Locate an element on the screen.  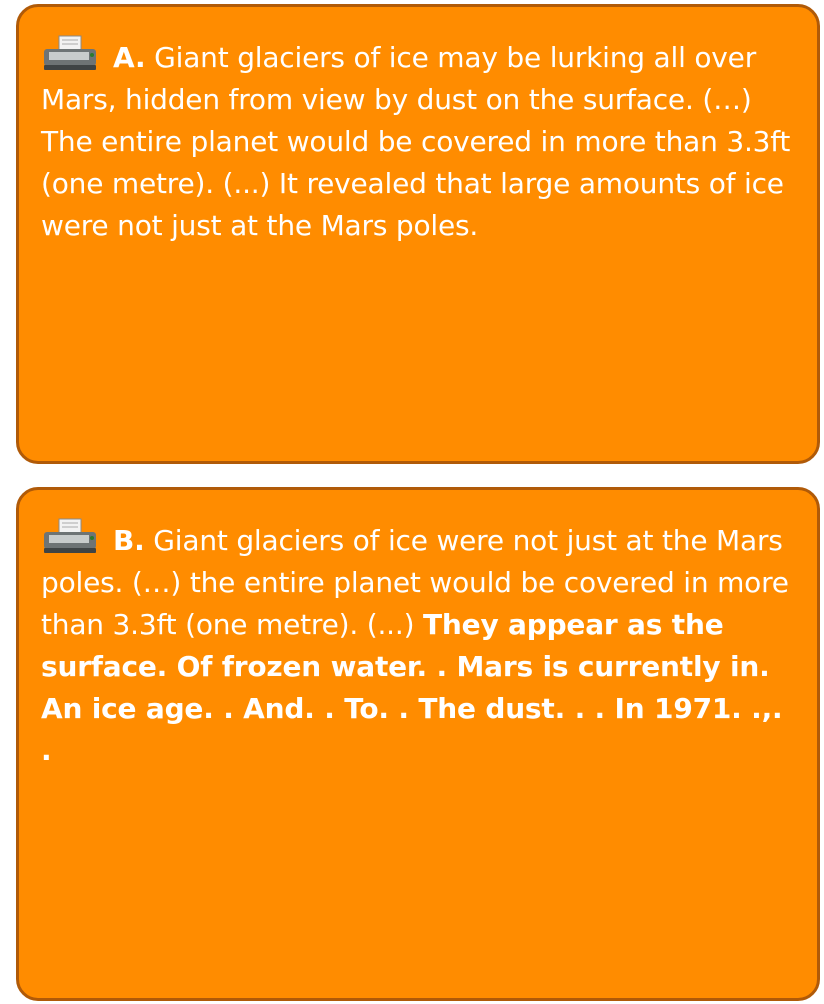
card-b-label: B. is located at coordinates (129, 540).